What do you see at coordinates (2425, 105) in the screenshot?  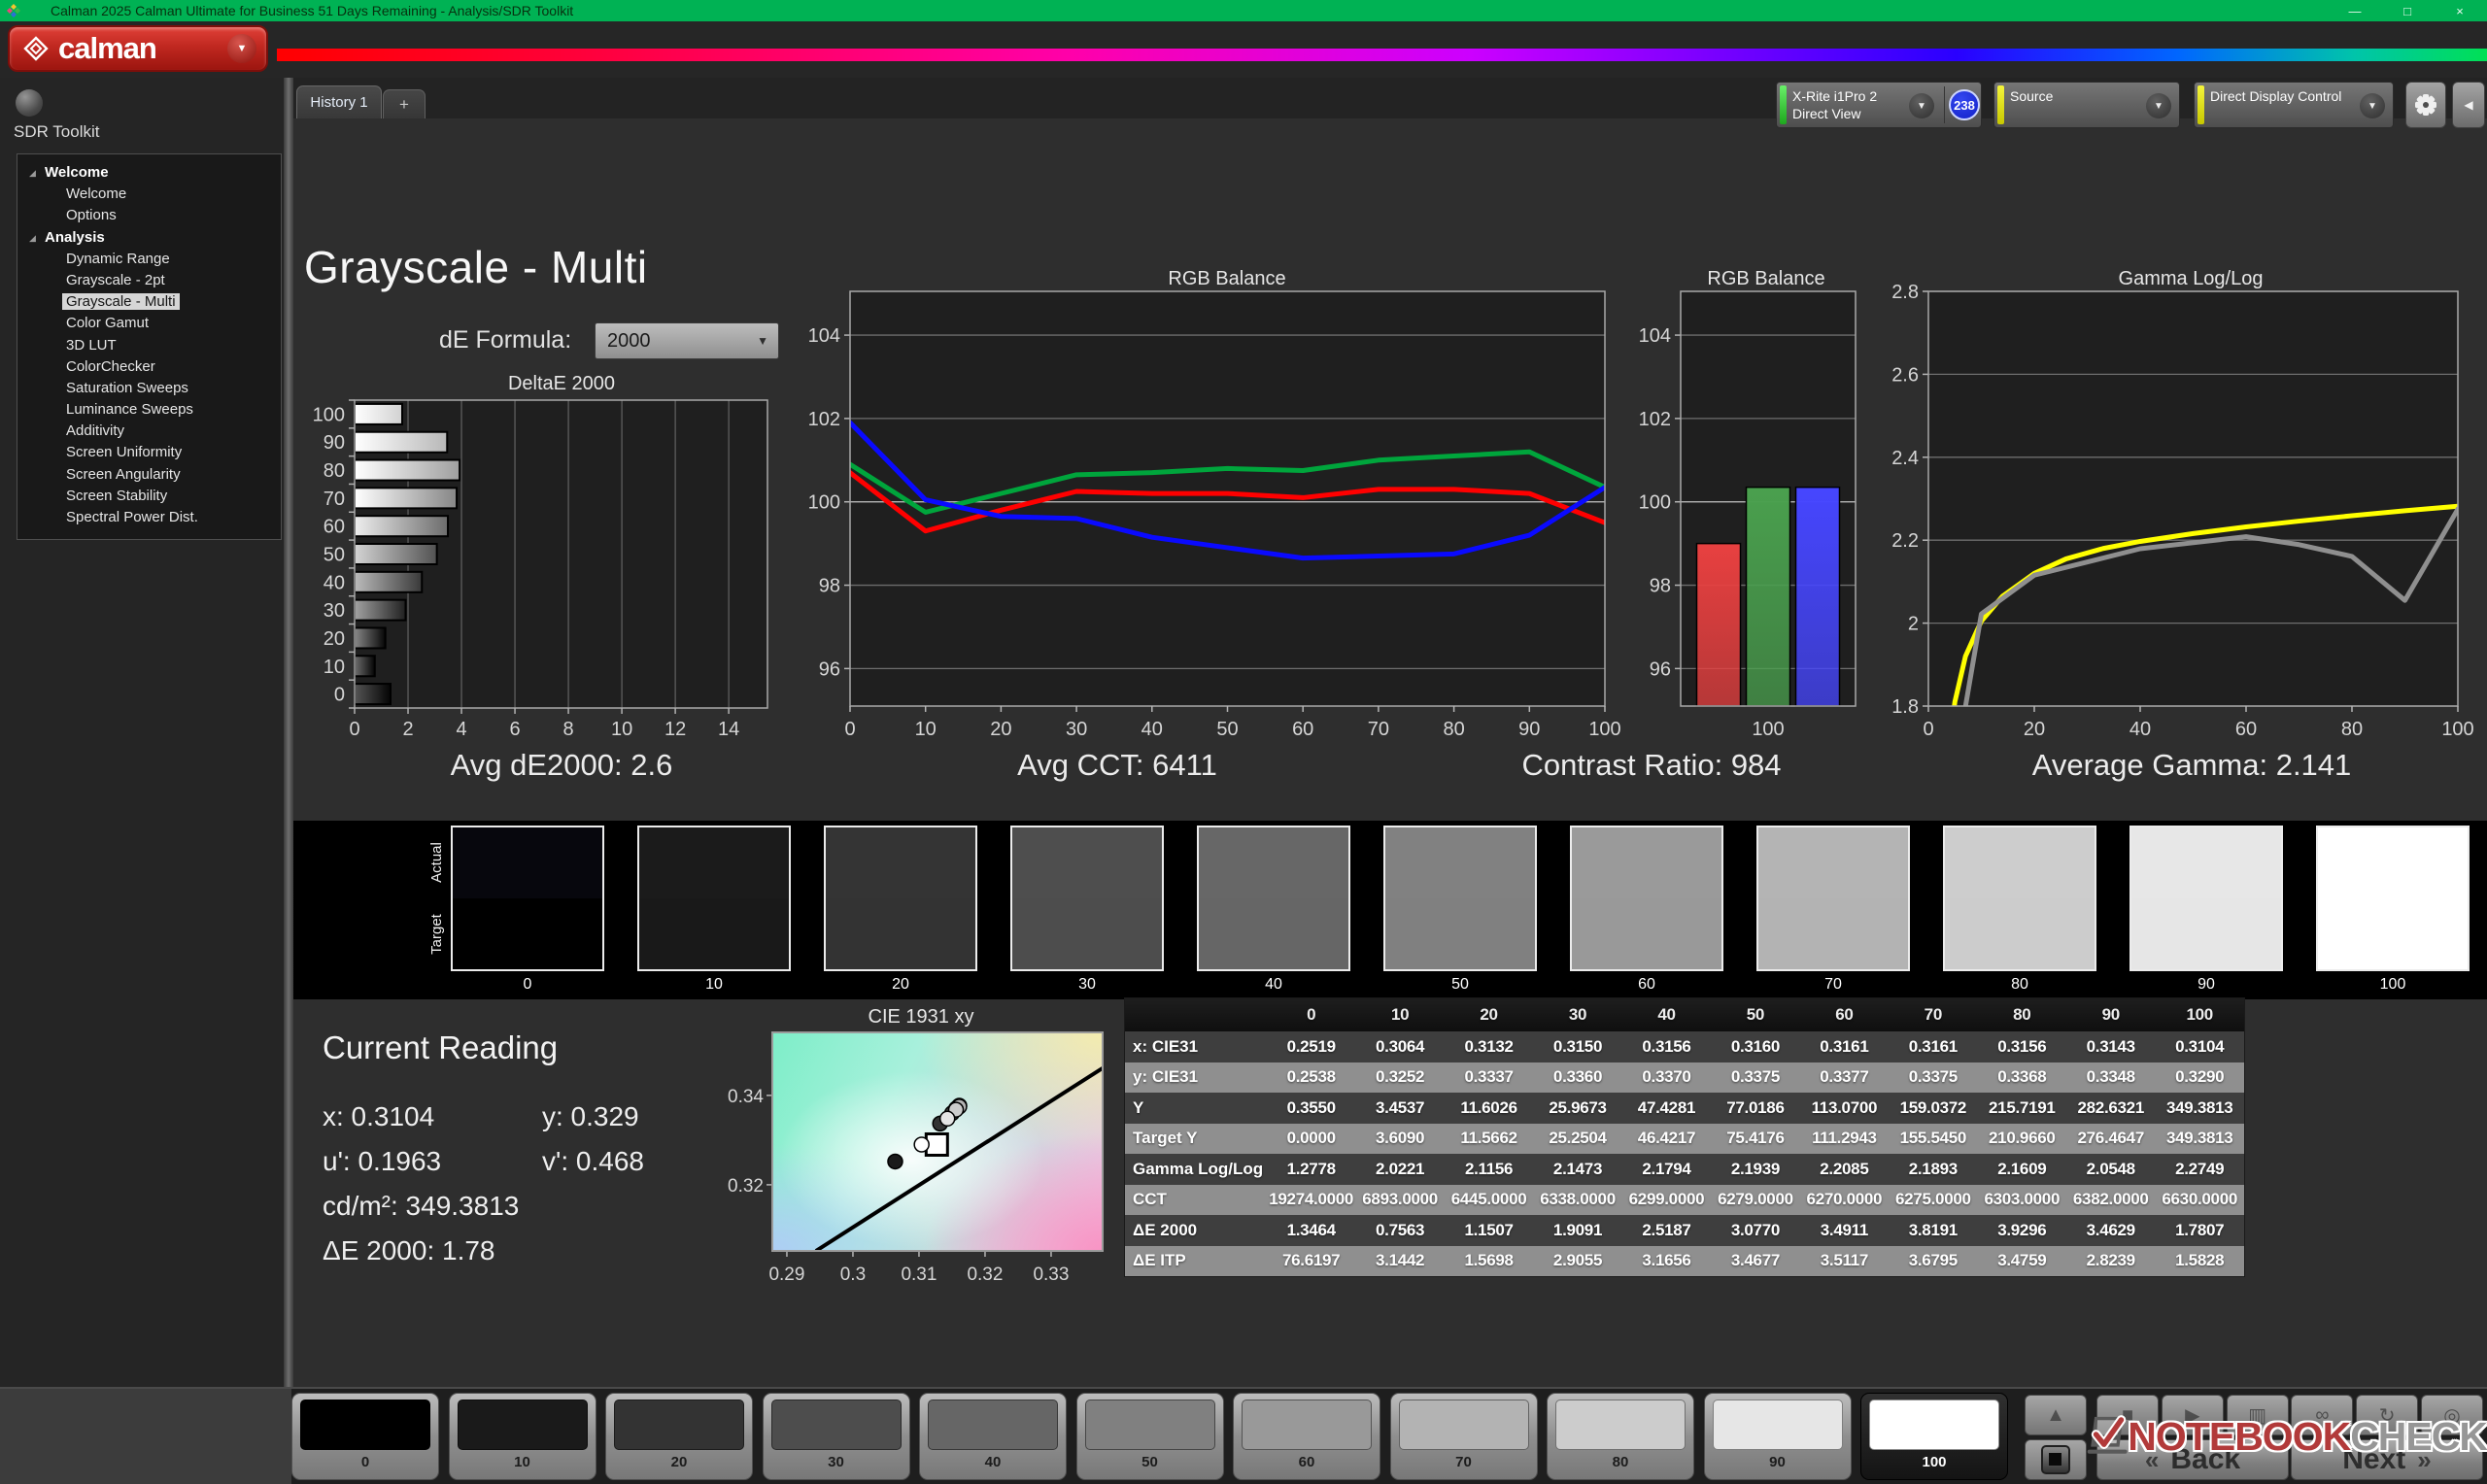 I see `settings-button` at bounding box center [2425, 105].